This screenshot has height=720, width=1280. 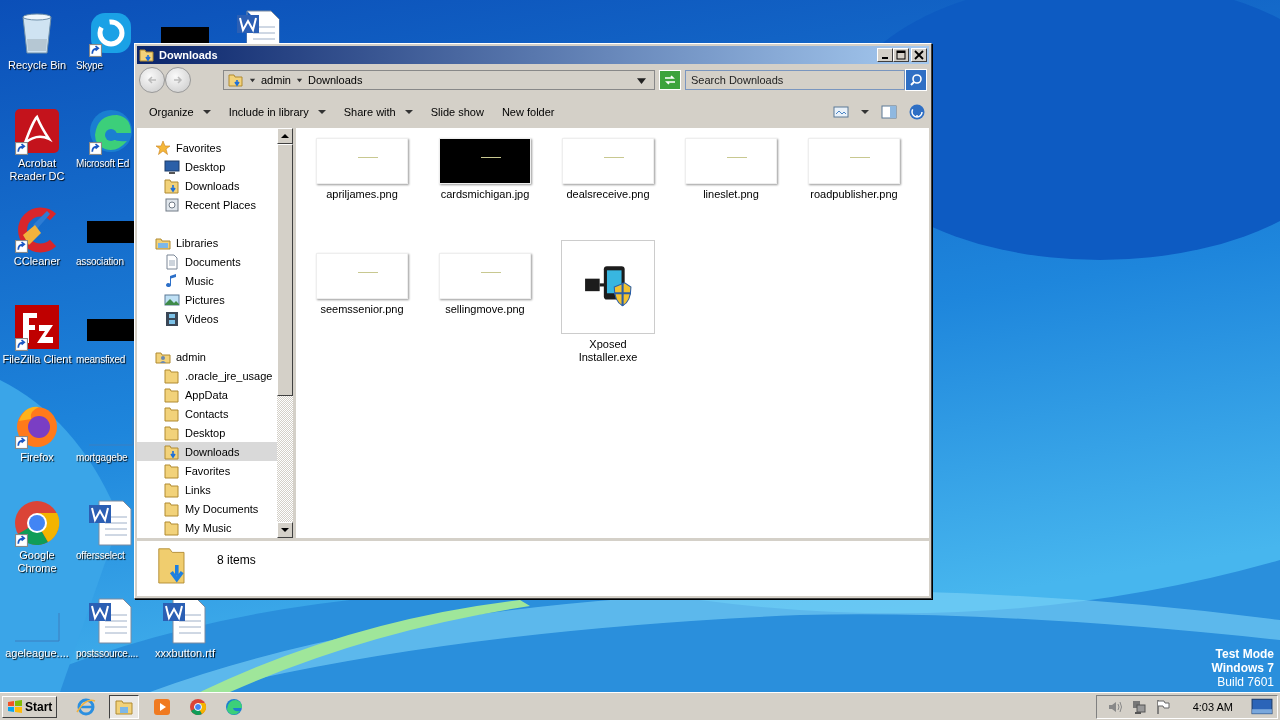 I want to click on refresh-button, so click(x=670, y=80).